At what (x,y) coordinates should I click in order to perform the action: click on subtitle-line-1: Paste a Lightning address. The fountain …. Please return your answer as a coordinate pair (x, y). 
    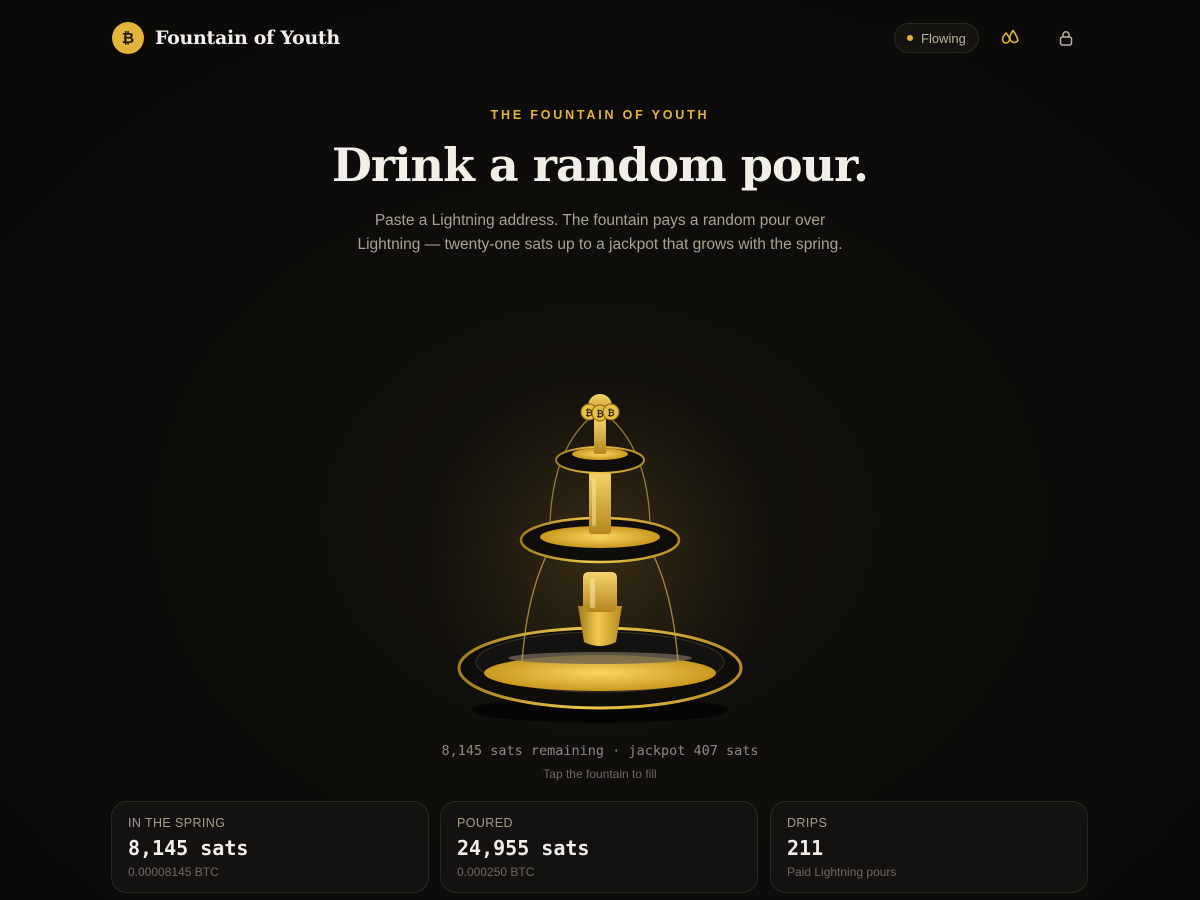
    Looking at the image, I should click on (600, 220).